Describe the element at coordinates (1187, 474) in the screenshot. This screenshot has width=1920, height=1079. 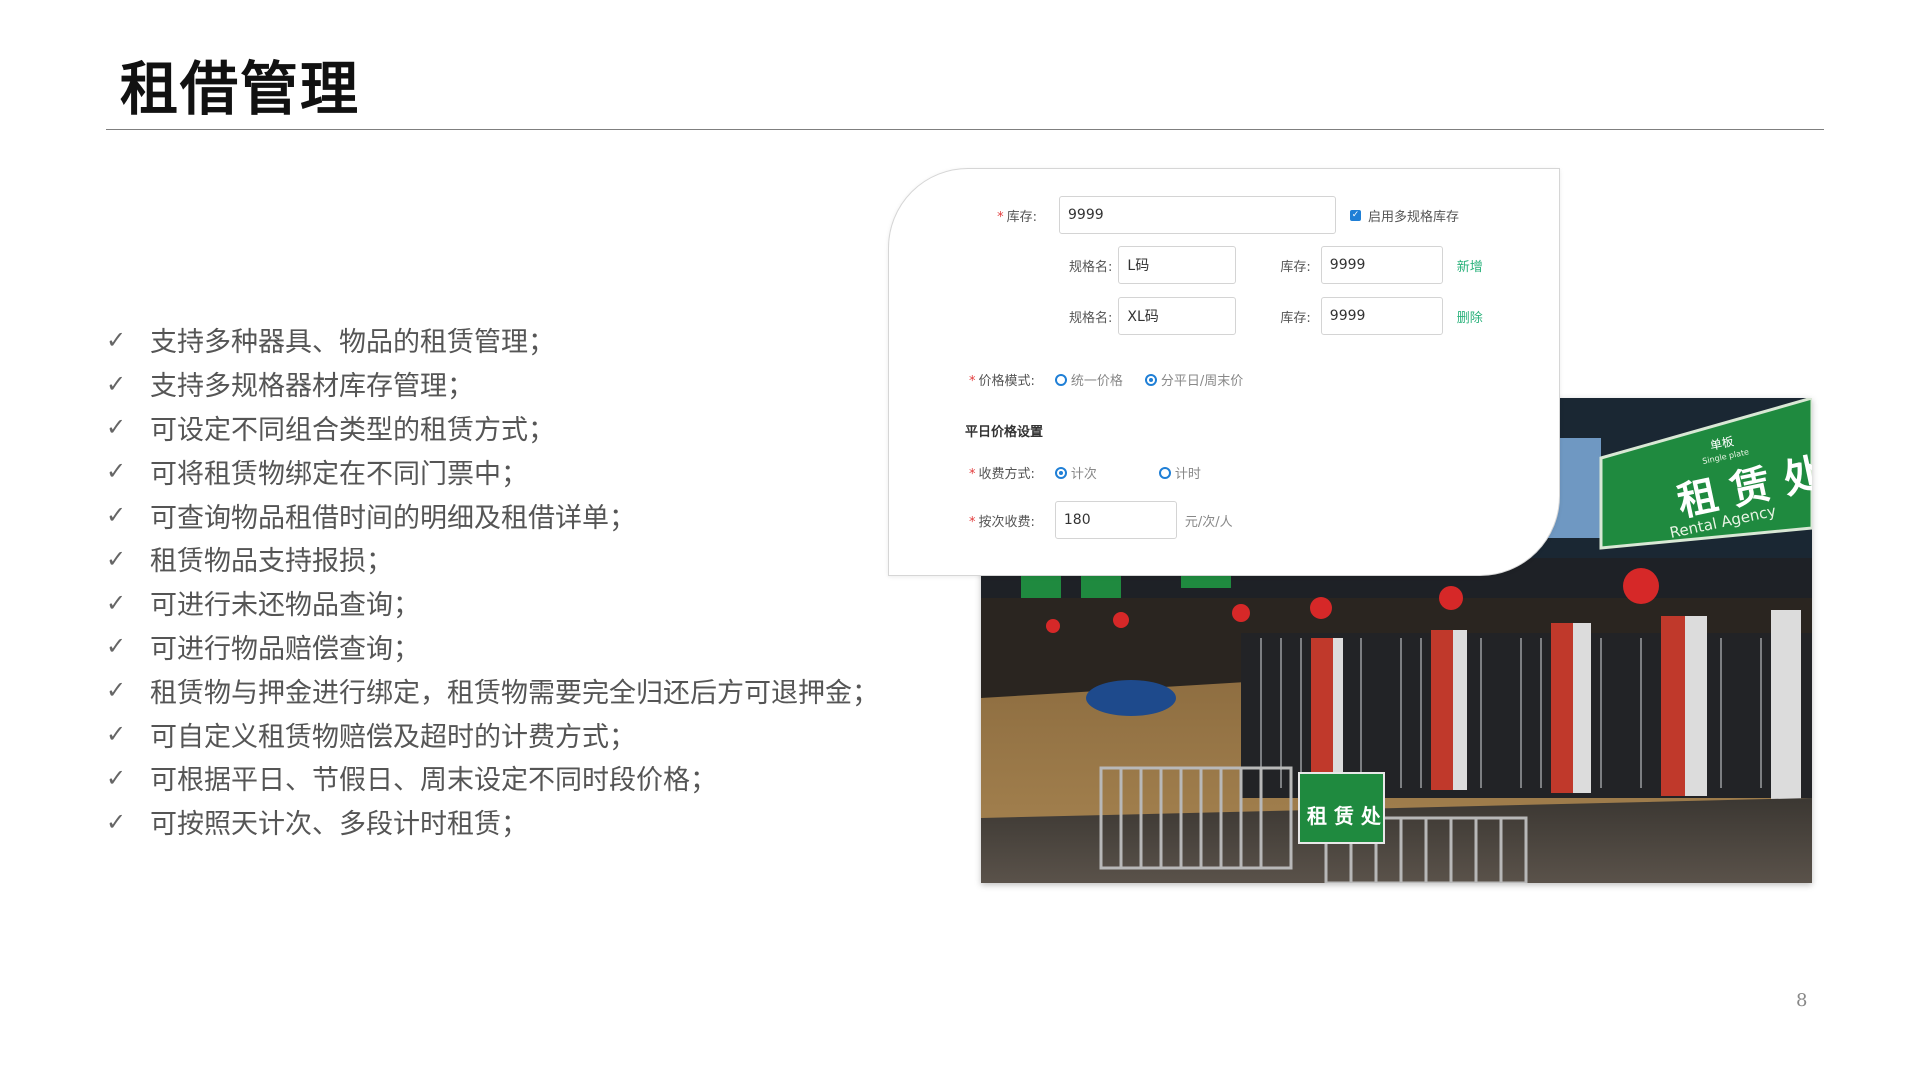
I see `charge-hourly-label: 计时` at that location.